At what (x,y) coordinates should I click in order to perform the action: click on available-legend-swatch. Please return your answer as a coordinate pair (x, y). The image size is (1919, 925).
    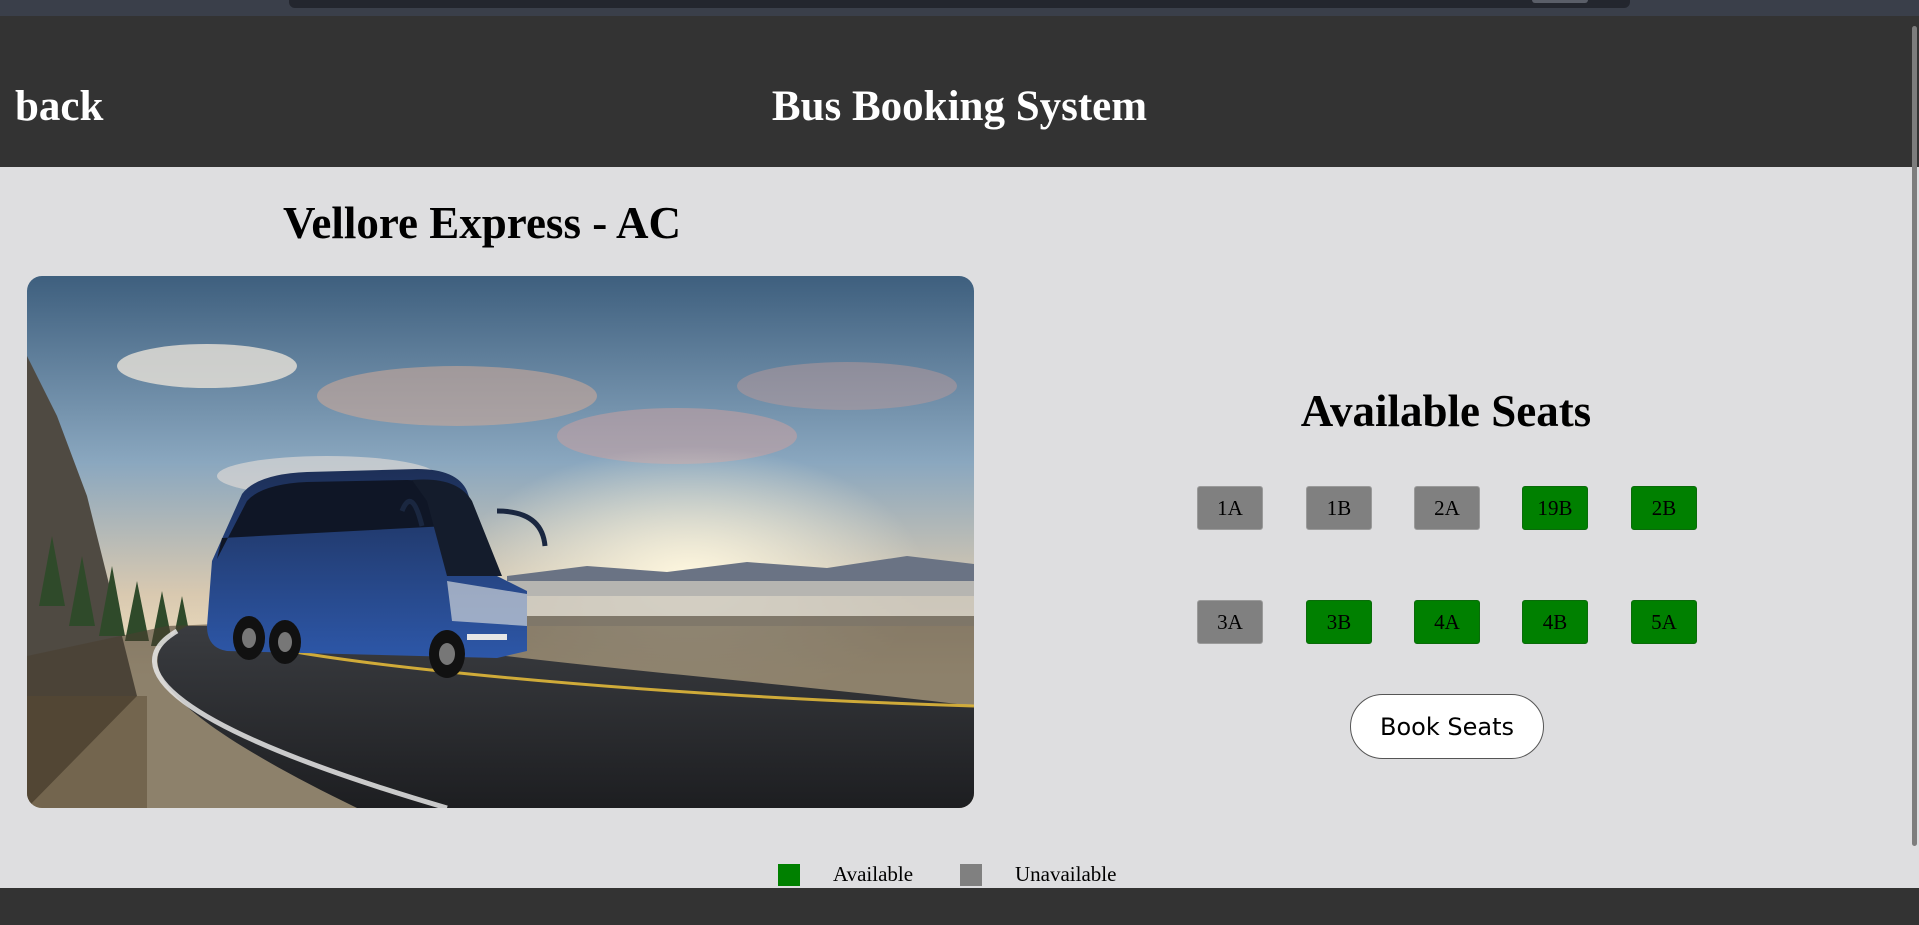
    Looking at the image, I should click on (789, 875).